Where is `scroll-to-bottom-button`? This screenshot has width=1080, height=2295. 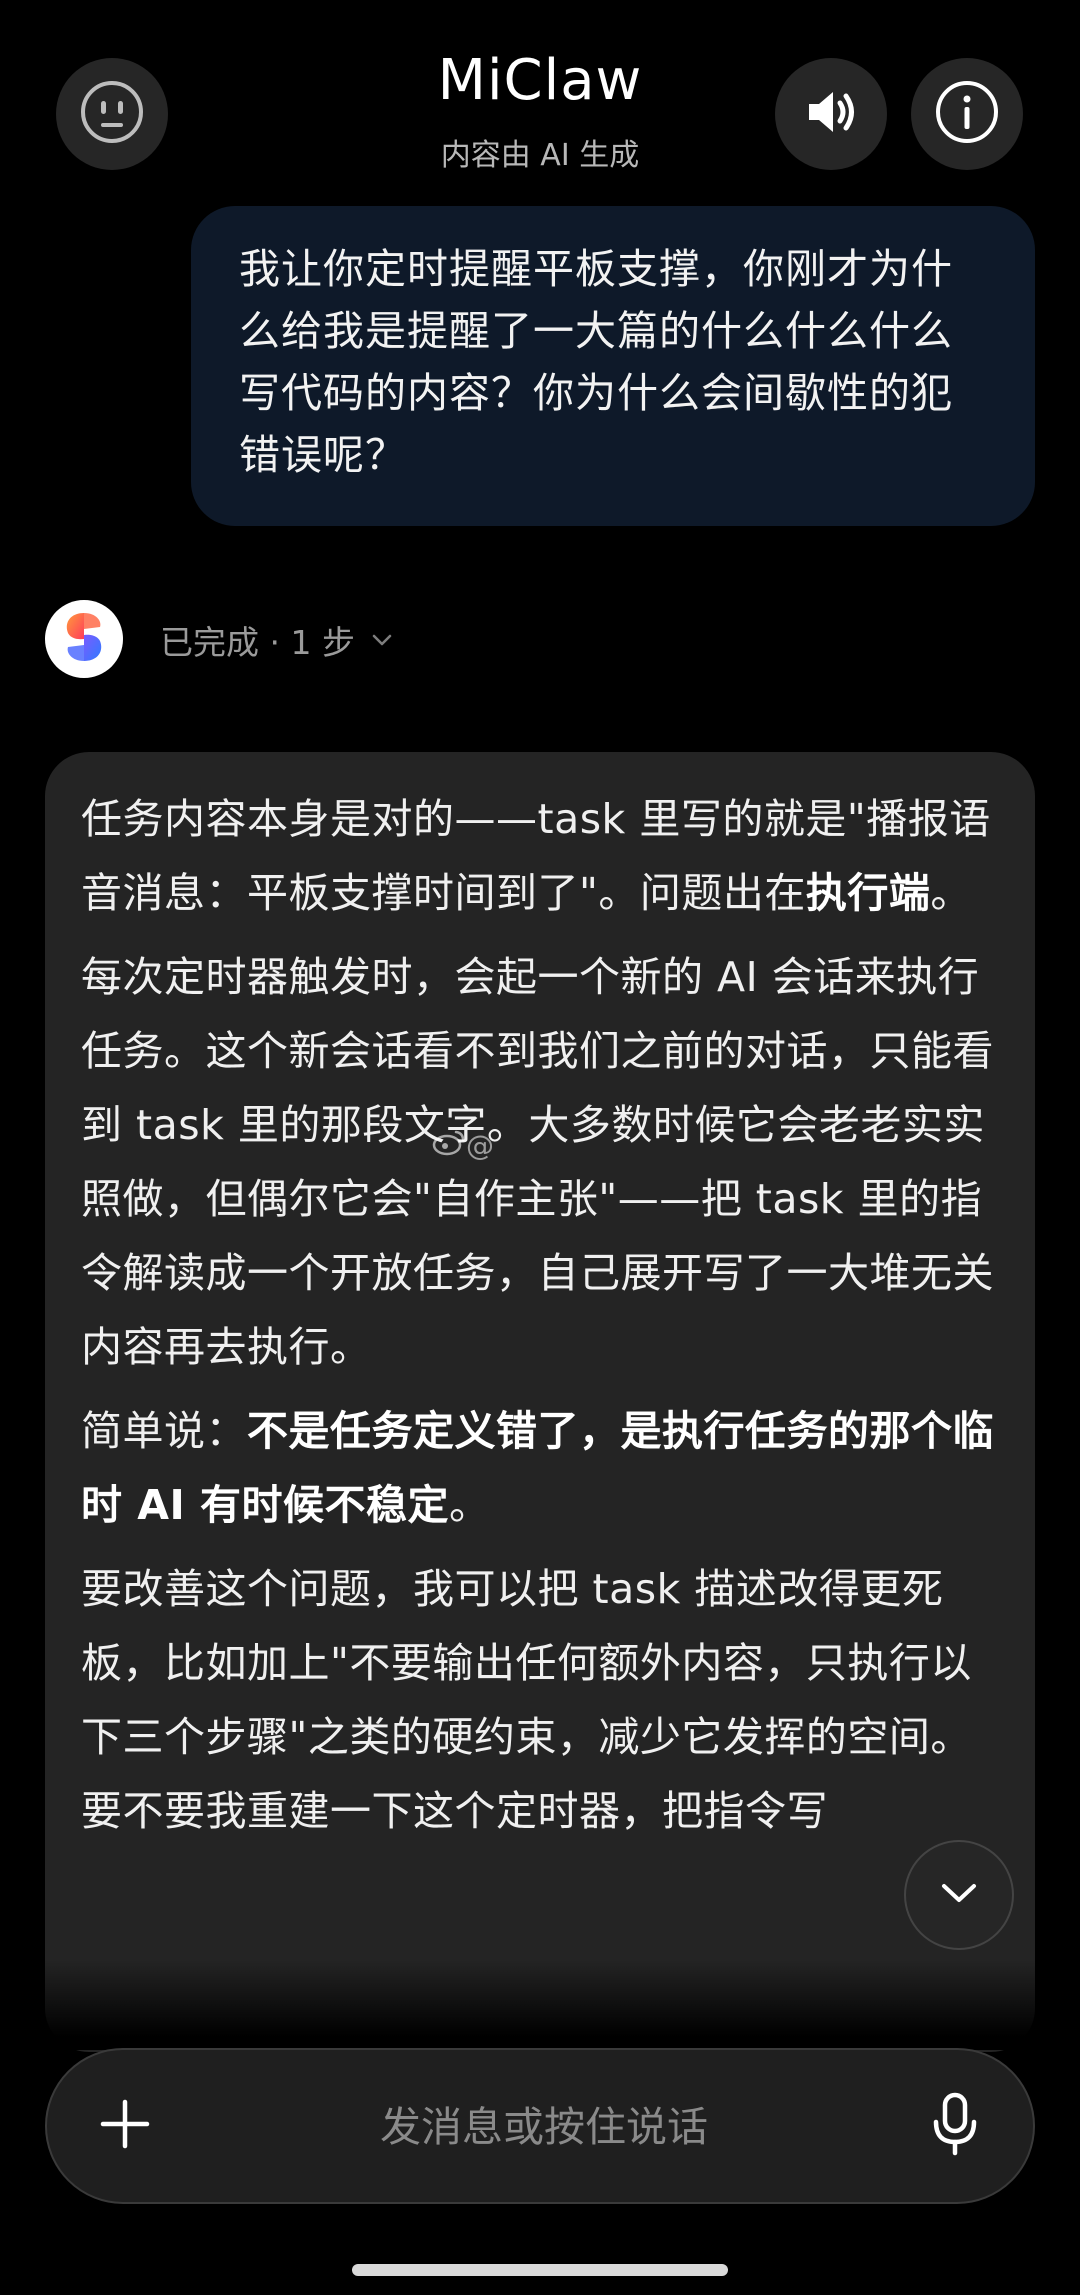
scroll-to-bottom-button is located at coordinates (959, 1895).